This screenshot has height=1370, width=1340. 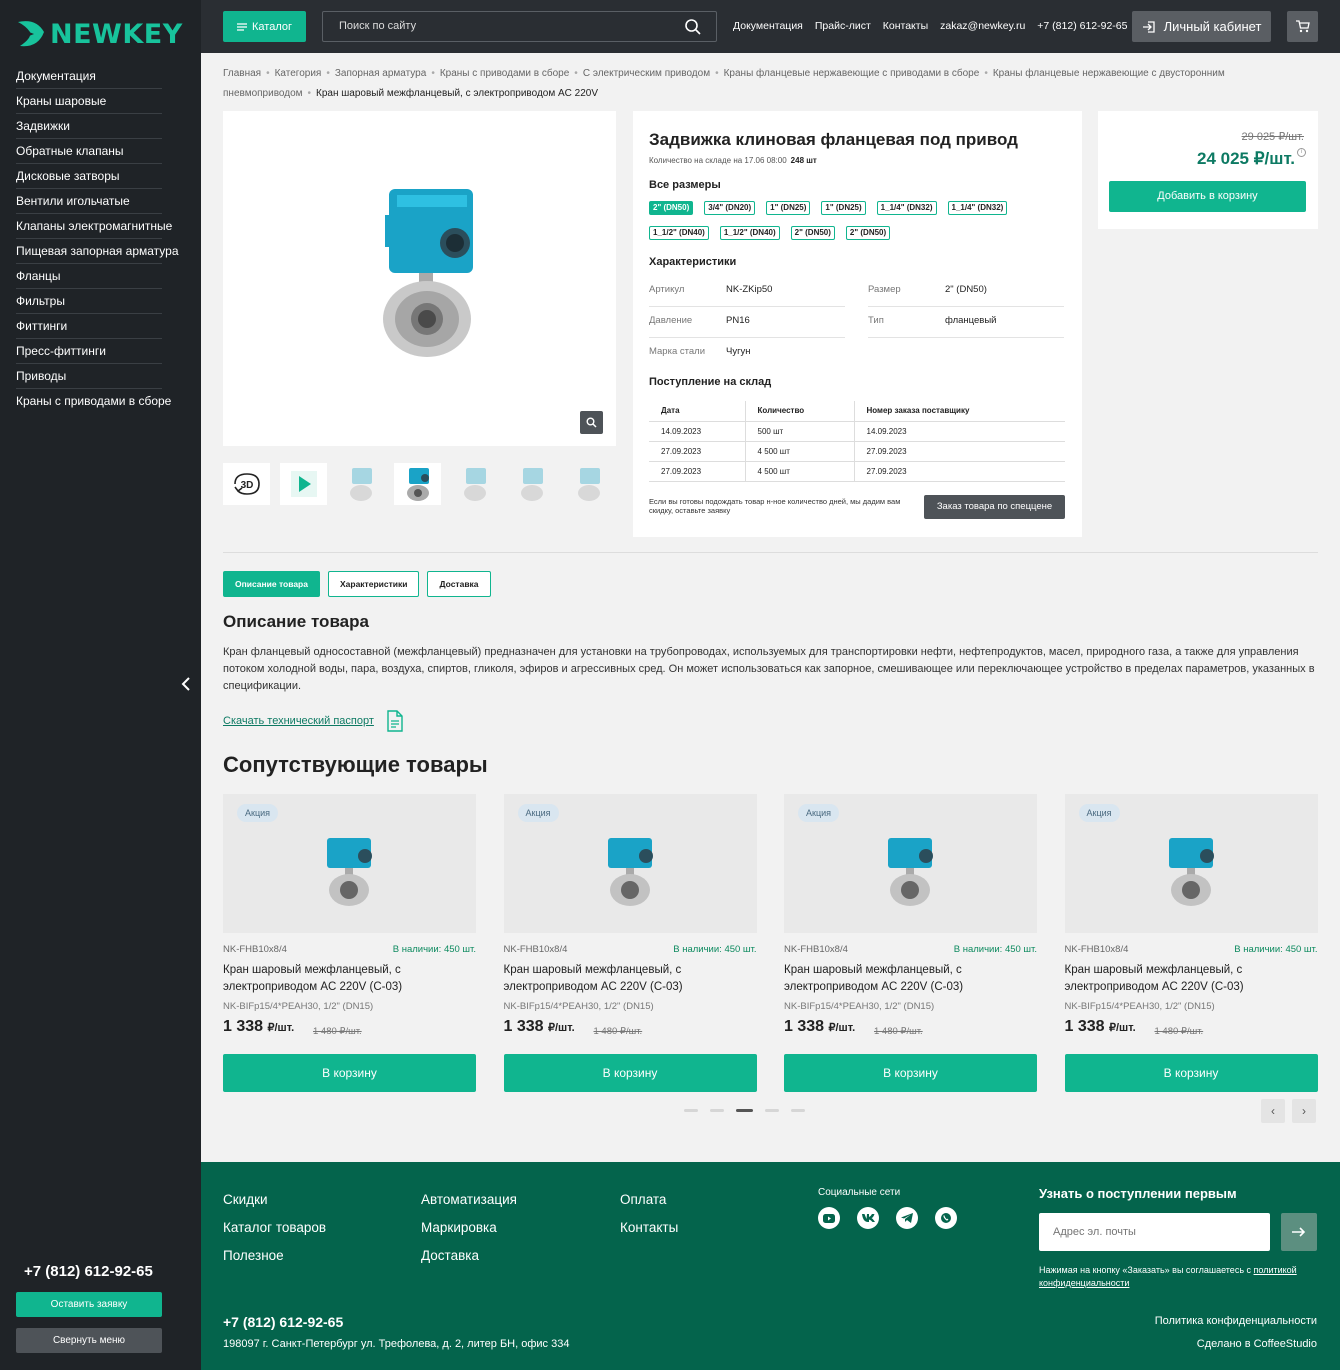 What do you see at coordinates (591, 422) in the screenshot?
I see `zoom-button` at bounding box center [591, 422].